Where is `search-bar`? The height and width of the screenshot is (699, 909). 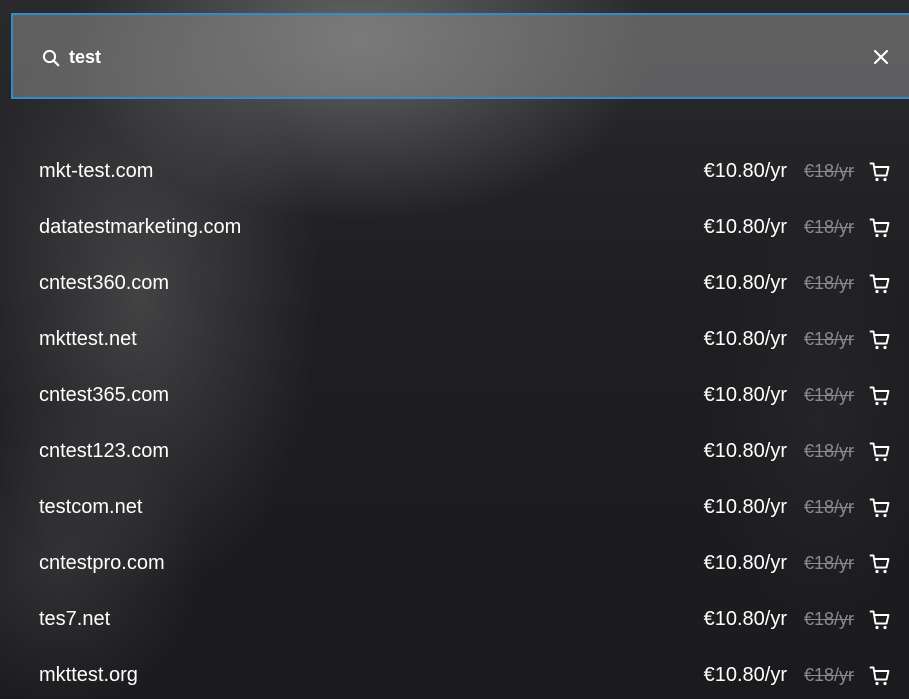 search-bar is located at coordinates (460, 56).